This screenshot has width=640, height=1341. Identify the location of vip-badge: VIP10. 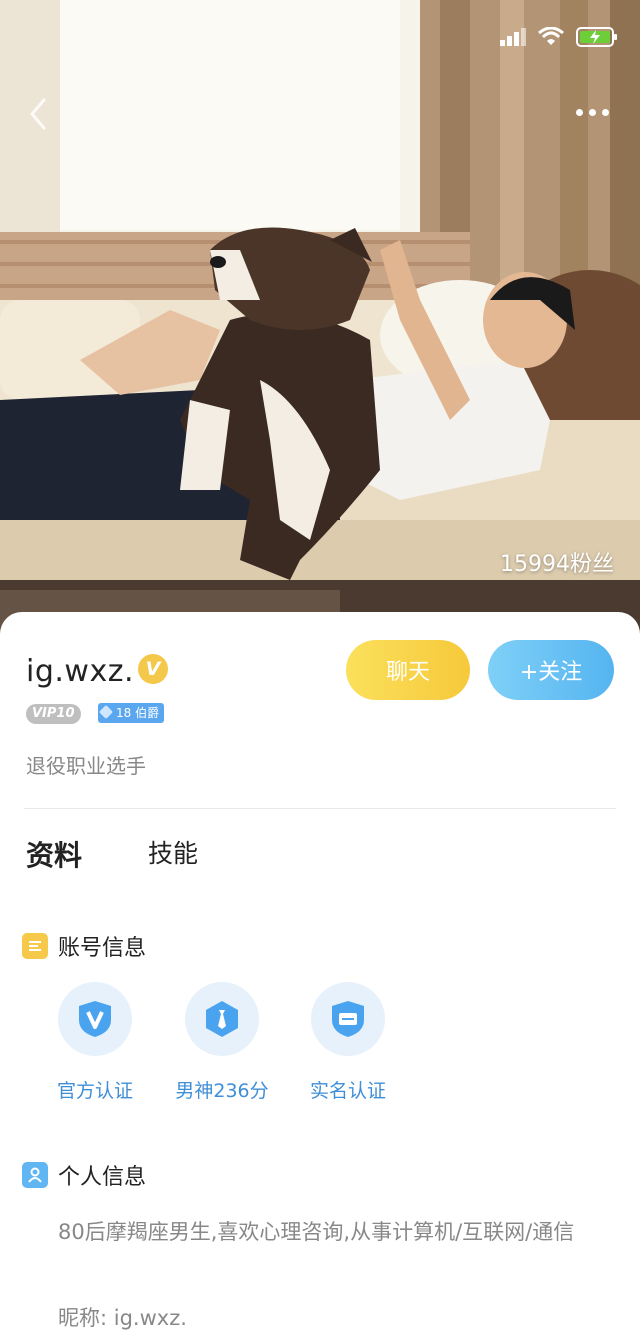
(53, 714).